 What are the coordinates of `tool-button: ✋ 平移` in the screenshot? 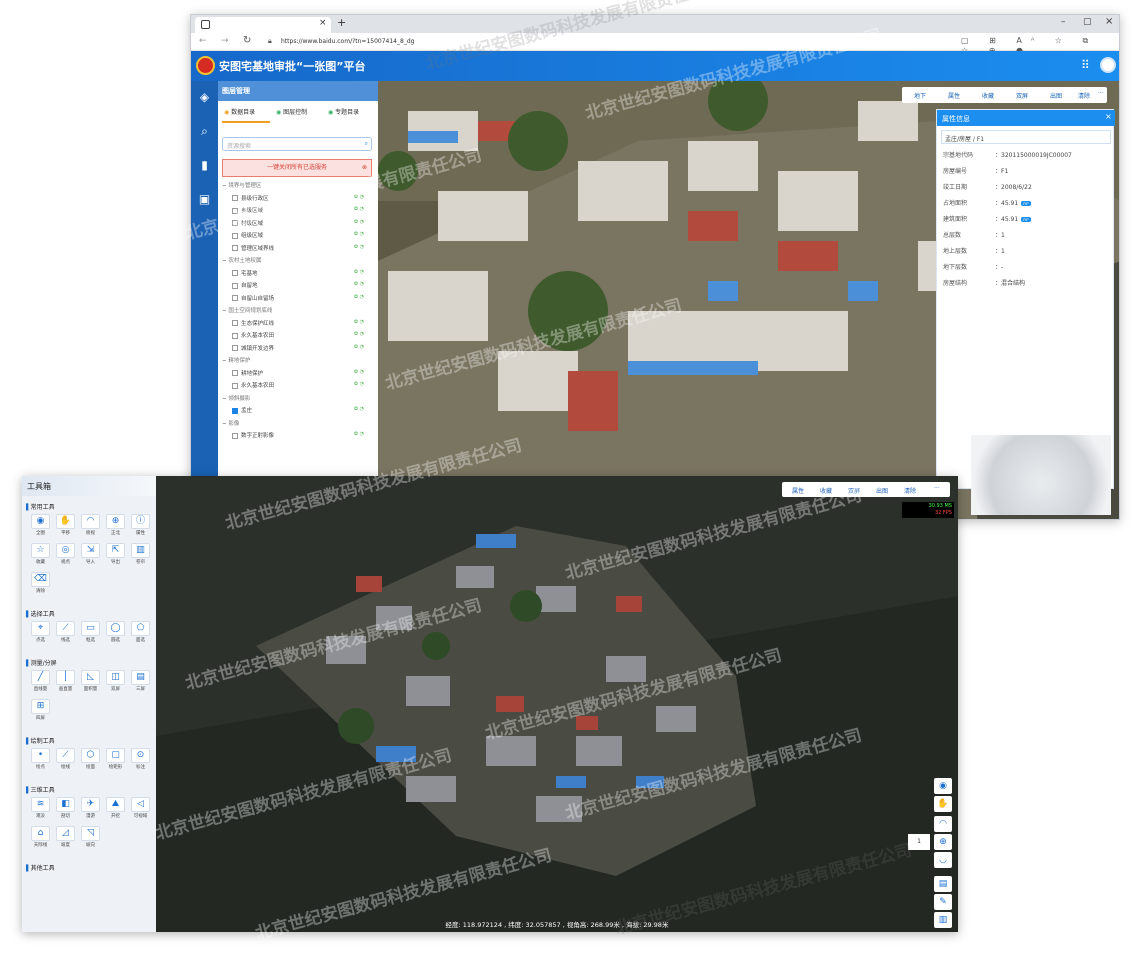 It's located at (65, 526).